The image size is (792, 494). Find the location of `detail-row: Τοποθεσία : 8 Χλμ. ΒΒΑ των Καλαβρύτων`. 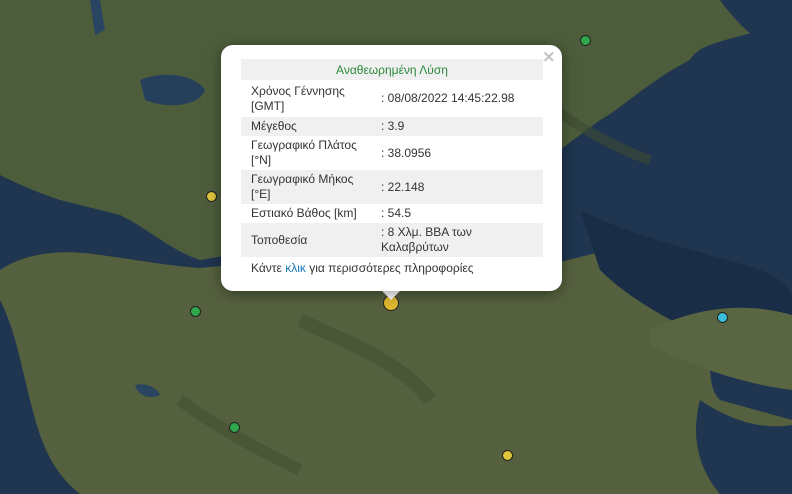

detail-row: Τοποθεσία : 8 Χλμ. ΒΒΑ των Καλαβρύτων is located at coordinates (392, 240).